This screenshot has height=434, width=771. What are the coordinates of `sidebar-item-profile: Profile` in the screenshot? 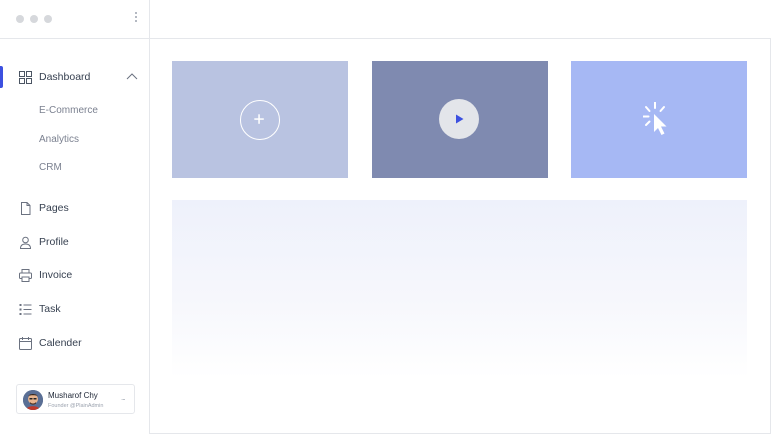 It's located at (74, 242).